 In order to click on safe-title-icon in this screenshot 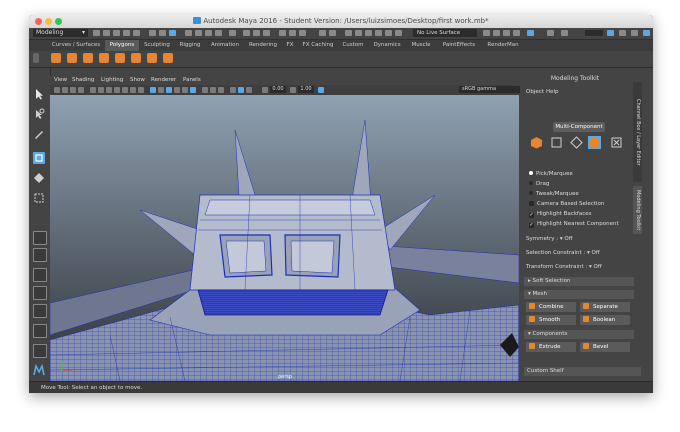, I will do `click(141, 90)`.